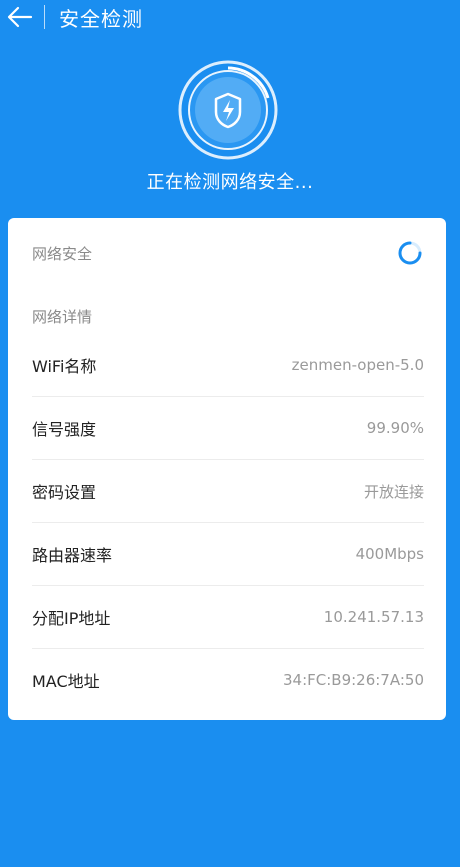  I want to click on detail-value: 99.90%, so click(395, 428).